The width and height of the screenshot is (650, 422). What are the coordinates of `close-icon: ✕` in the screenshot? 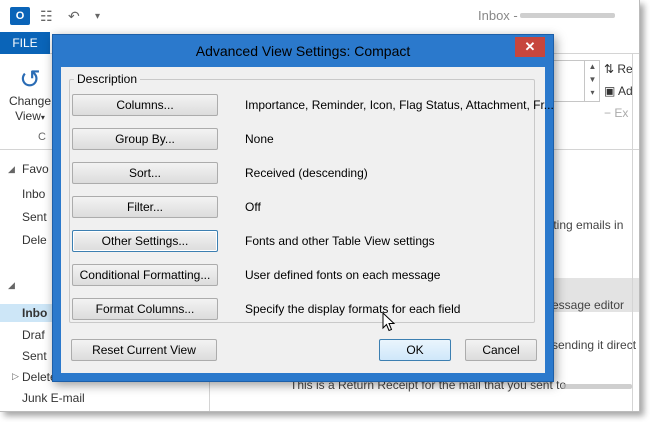 It's located at (530, 46).